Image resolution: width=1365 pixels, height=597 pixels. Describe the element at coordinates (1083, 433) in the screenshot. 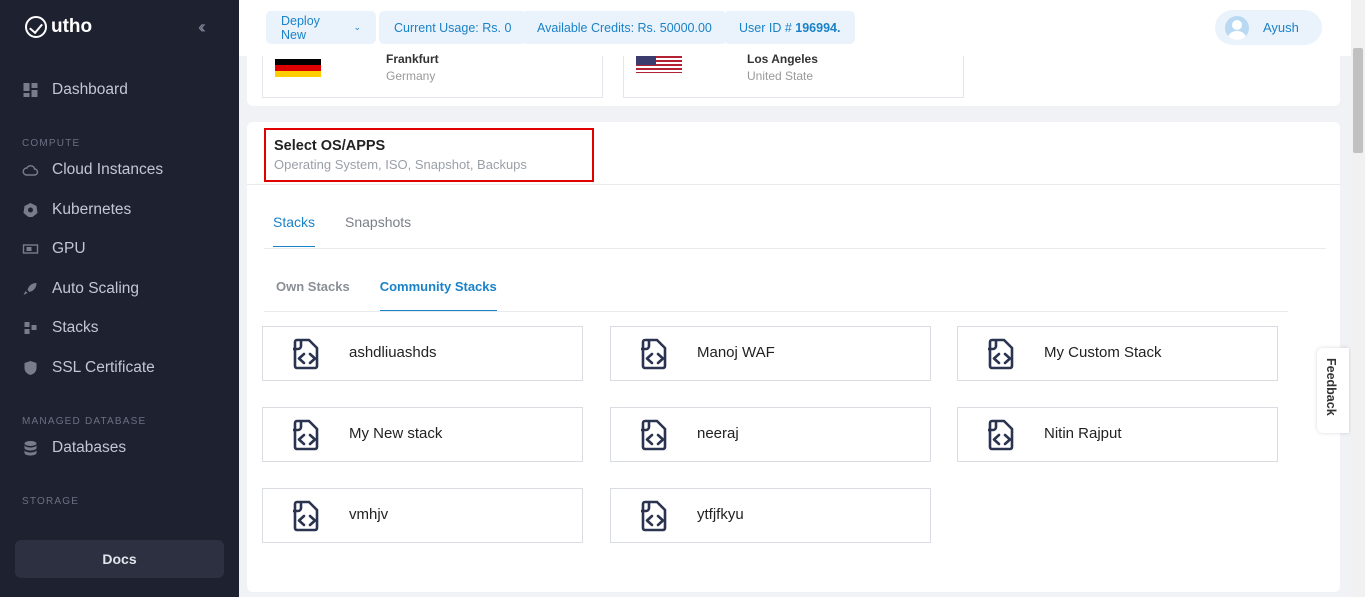

I see `stack-name: Nitin Rajput` at that location.